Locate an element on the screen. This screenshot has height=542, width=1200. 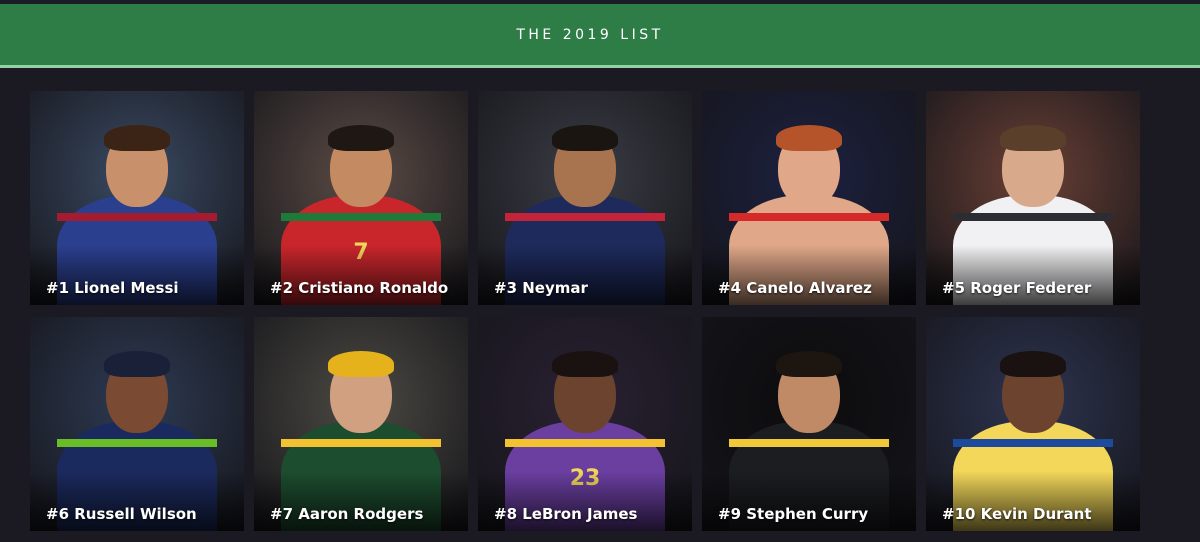
athlete-rank-name: #5 Roger Federer is located at coordinates (1017, 288).